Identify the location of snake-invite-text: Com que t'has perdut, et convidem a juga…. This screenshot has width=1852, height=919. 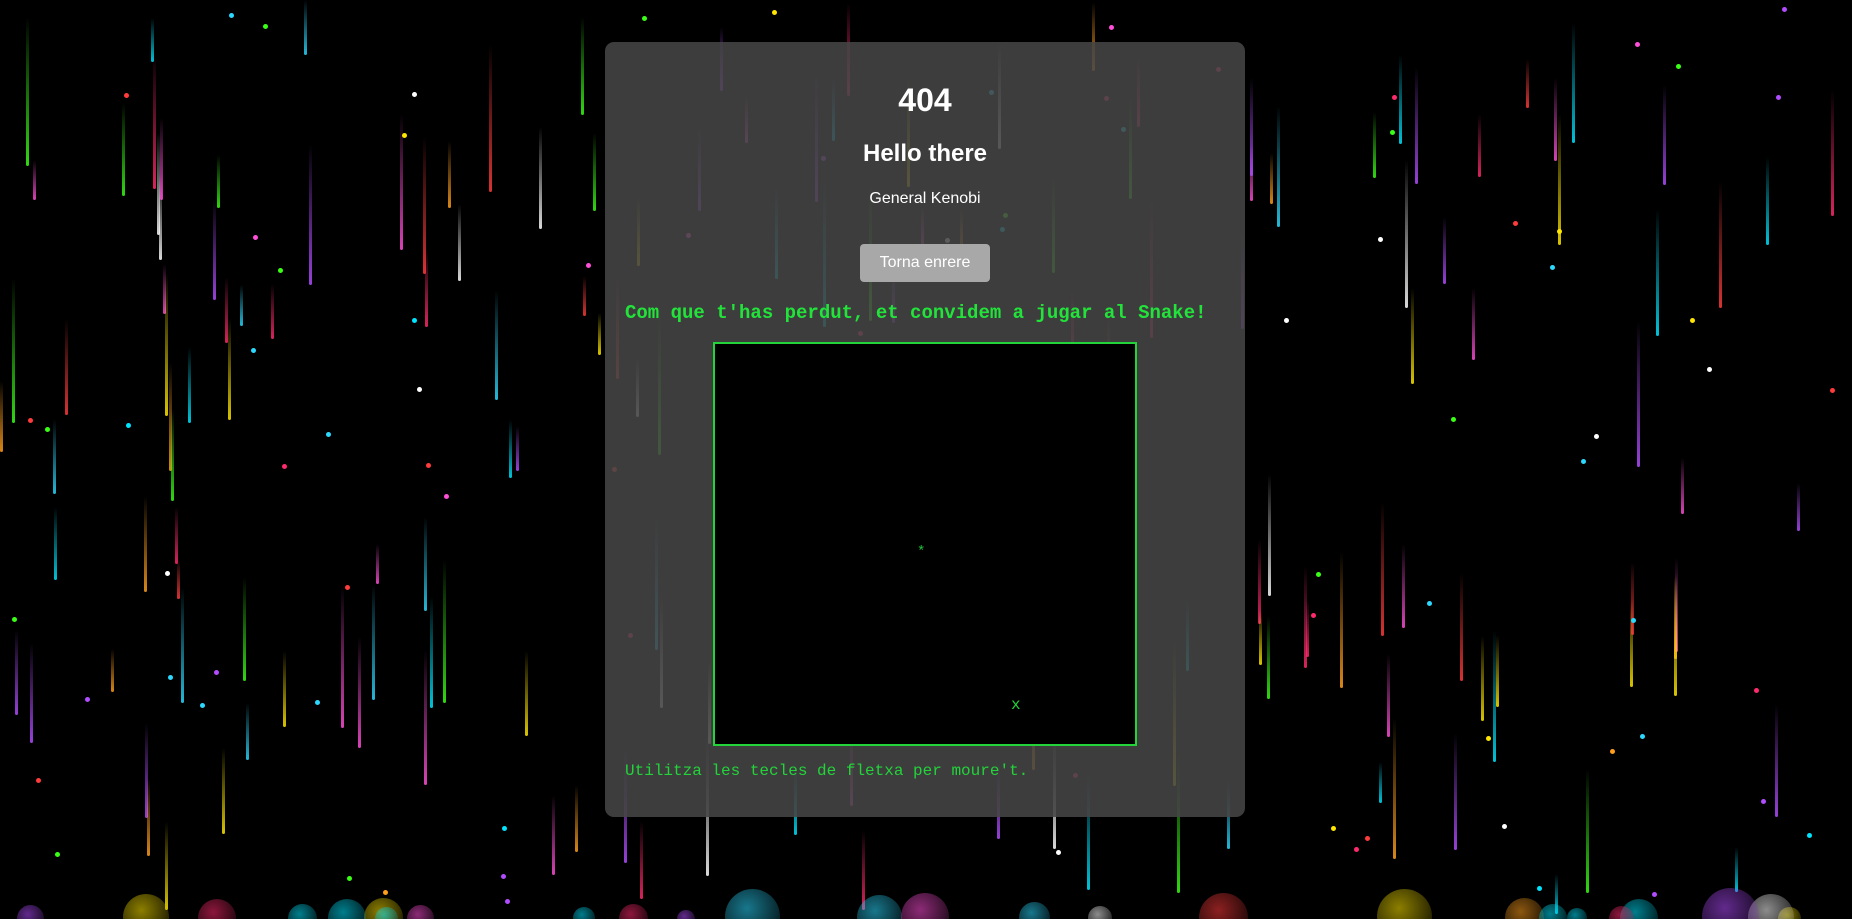
(916, 313).